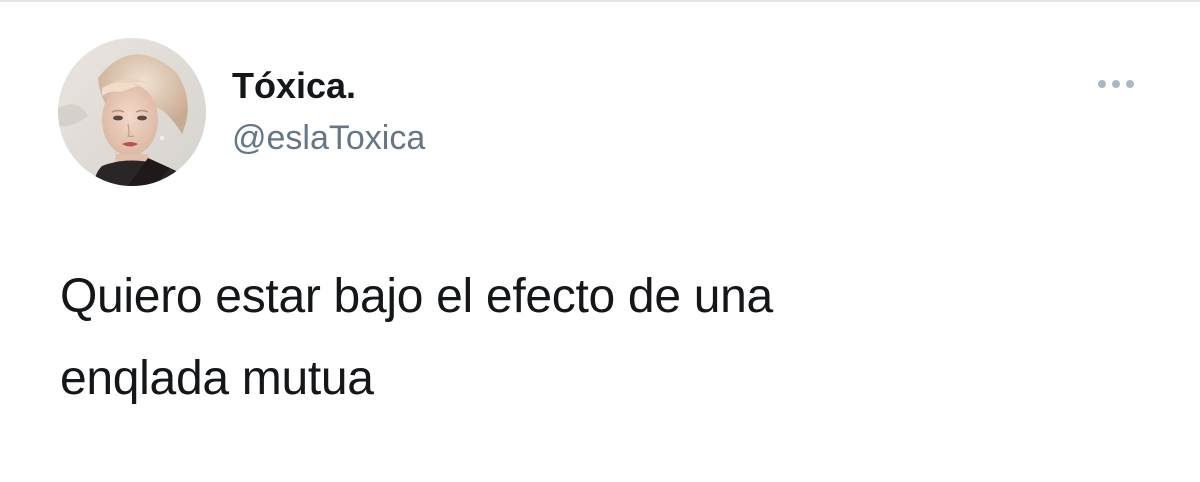  Describe the element at coordinates (328, 138) in the screenshot. I see `author-handle: @eslaToxica` at that location.